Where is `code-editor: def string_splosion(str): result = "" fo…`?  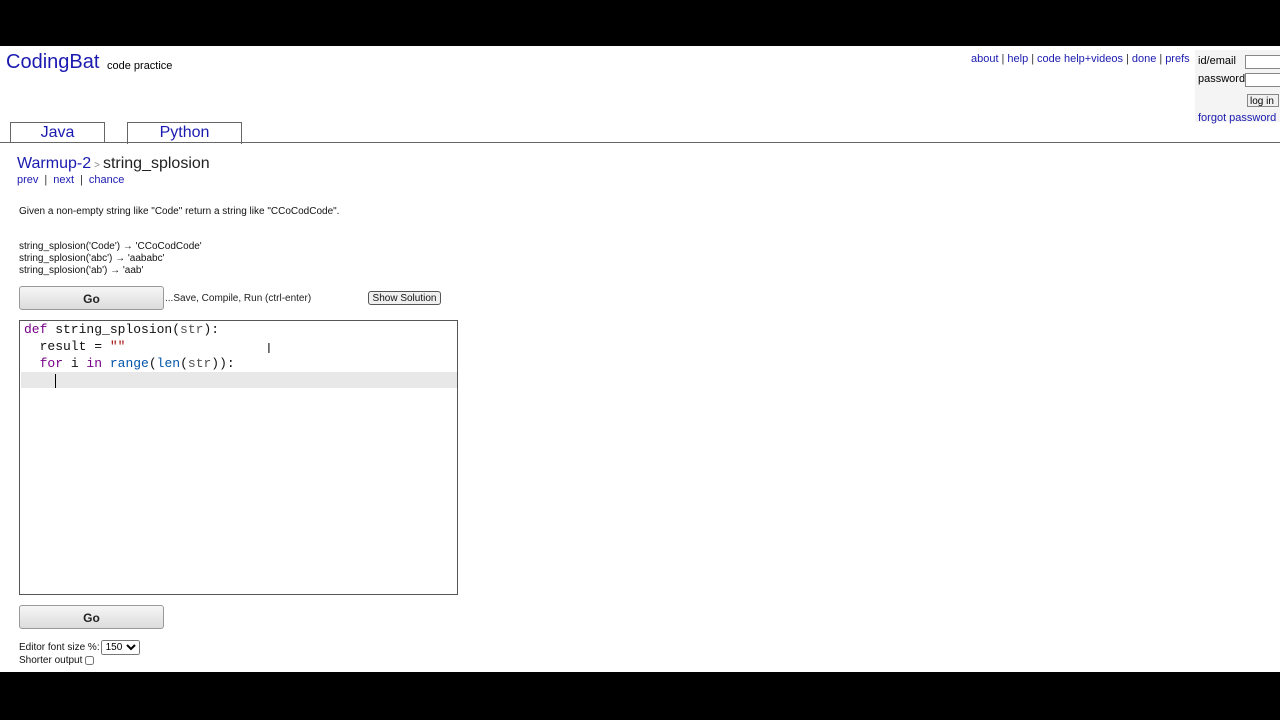
code-editor: def string_splosion(str): result = "" fo… is located at coordinates (238, 457).